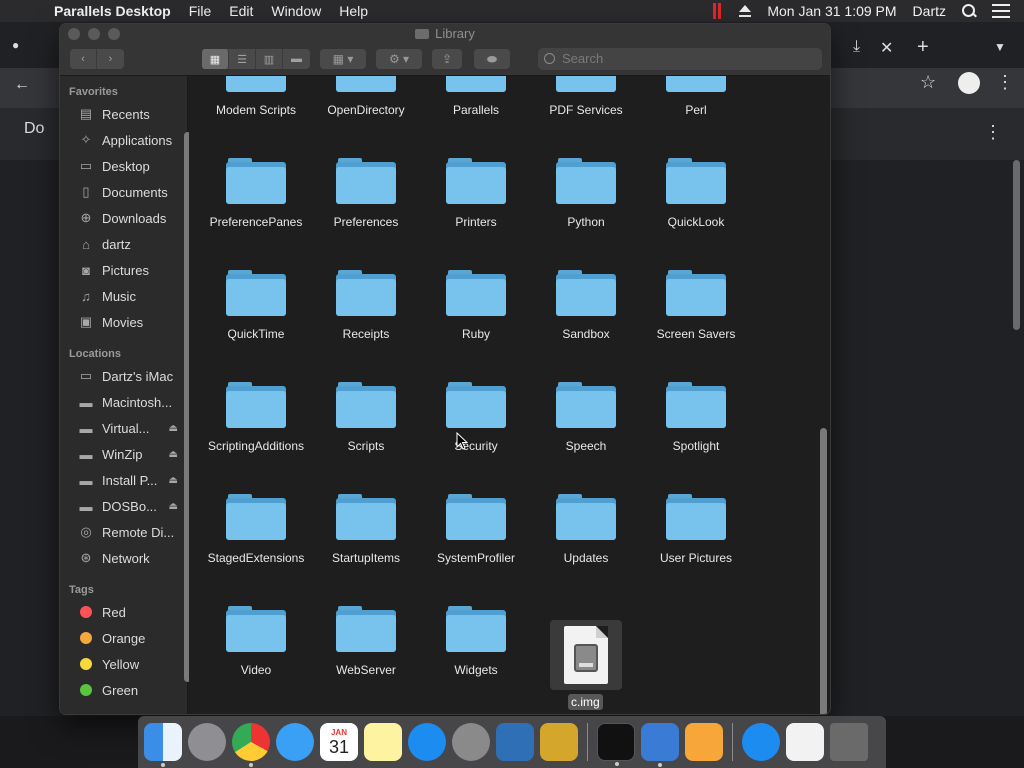 The image size is (1024, 768). I want to click on folder-pdf-services: PDF Services, so click(586, 97).